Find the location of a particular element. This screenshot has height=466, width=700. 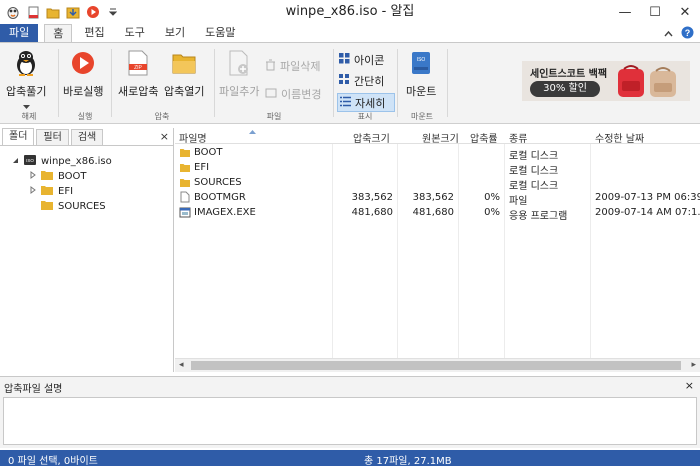

file-list-header: 파일명 압축크기 원본크기 압축률 종류 수정한 날짜 is located at coordinates (437, 135).